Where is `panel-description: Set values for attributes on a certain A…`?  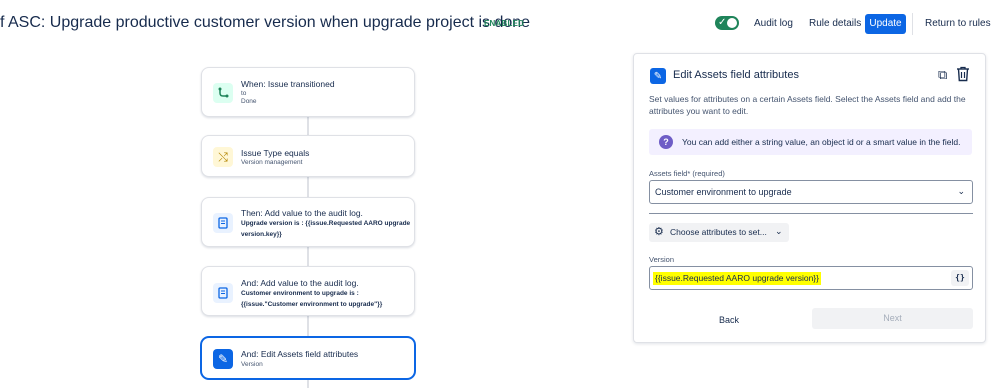
panel-description: Set values for attributes on a certain A… is located at coordinates (807, 105).